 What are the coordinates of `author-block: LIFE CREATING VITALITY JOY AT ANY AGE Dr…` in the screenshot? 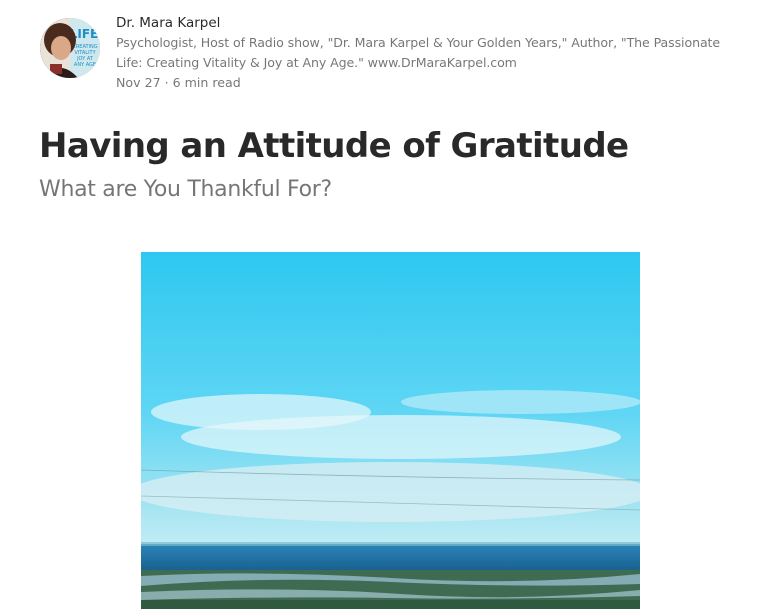 It's located at (390, 52).